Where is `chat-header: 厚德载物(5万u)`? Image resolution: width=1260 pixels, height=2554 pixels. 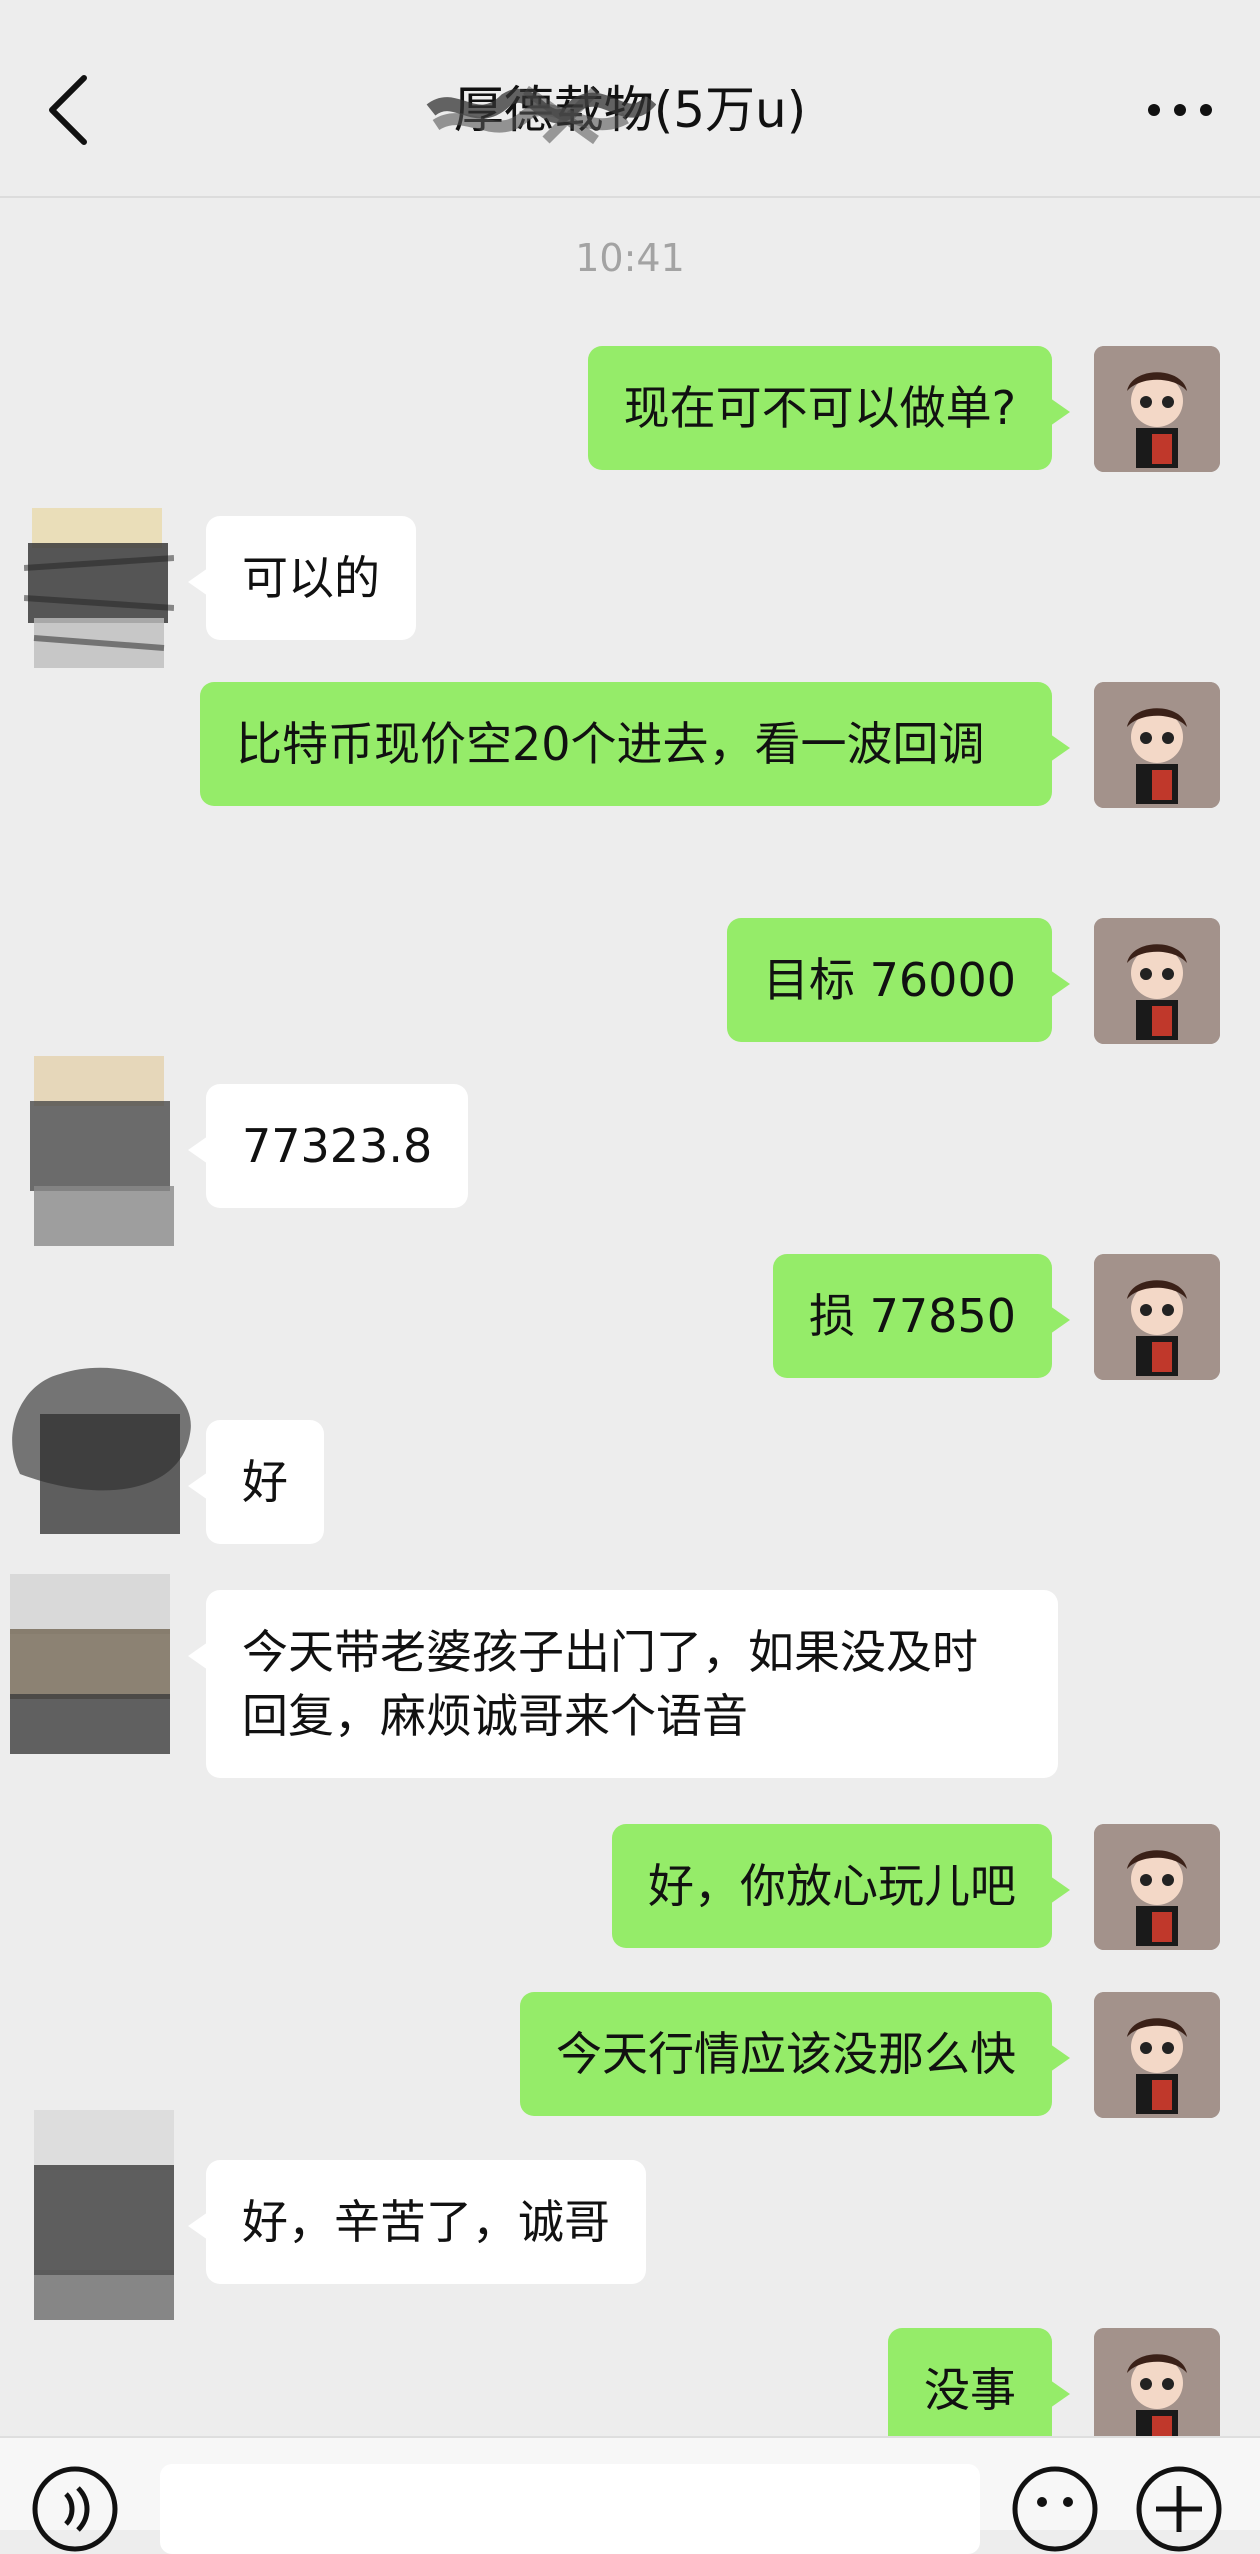 chat-header: 厚德载物(5万u) is located at coordinates (630, 99).